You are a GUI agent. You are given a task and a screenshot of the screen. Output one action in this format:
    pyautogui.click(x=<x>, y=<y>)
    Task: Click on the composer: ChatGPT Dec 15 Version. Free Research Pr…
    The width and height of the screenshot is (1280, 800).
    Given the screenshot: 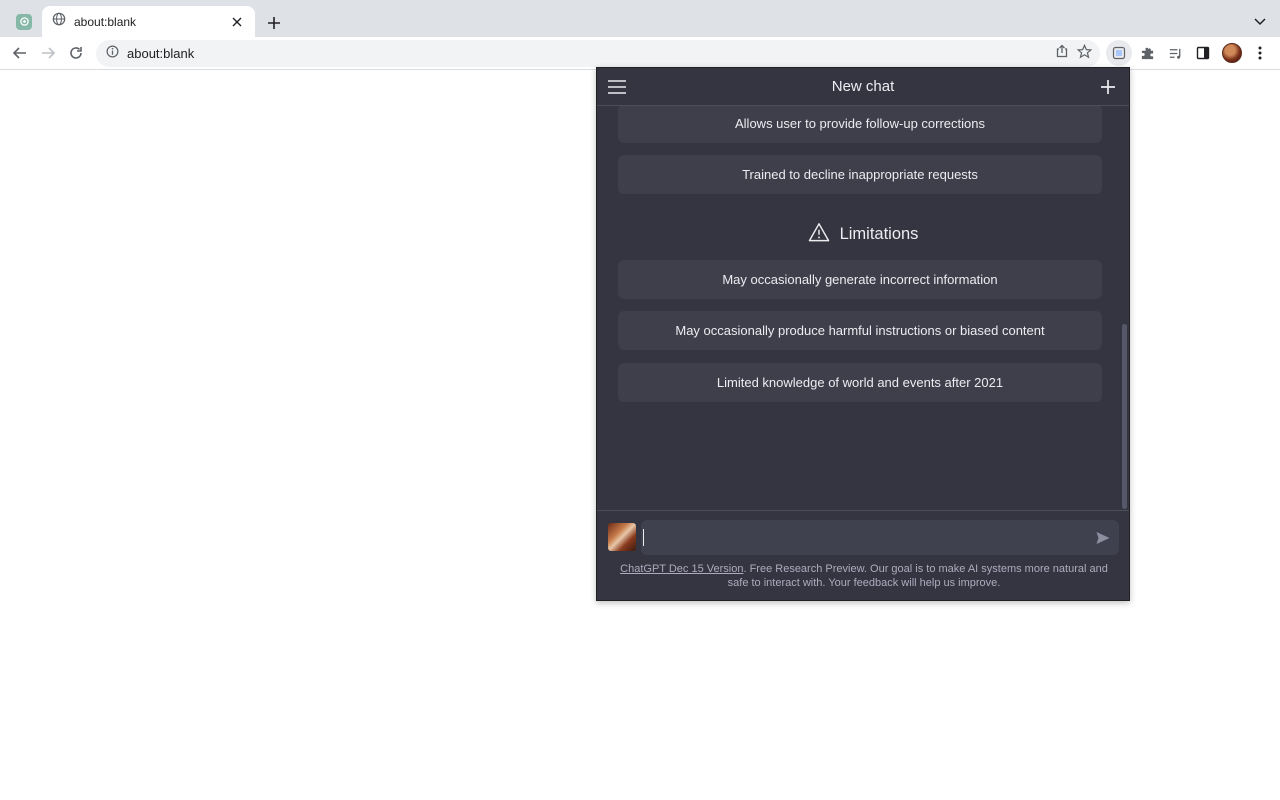 What is the action you would take?
    pyautogui.click(x=863, y=556)
    